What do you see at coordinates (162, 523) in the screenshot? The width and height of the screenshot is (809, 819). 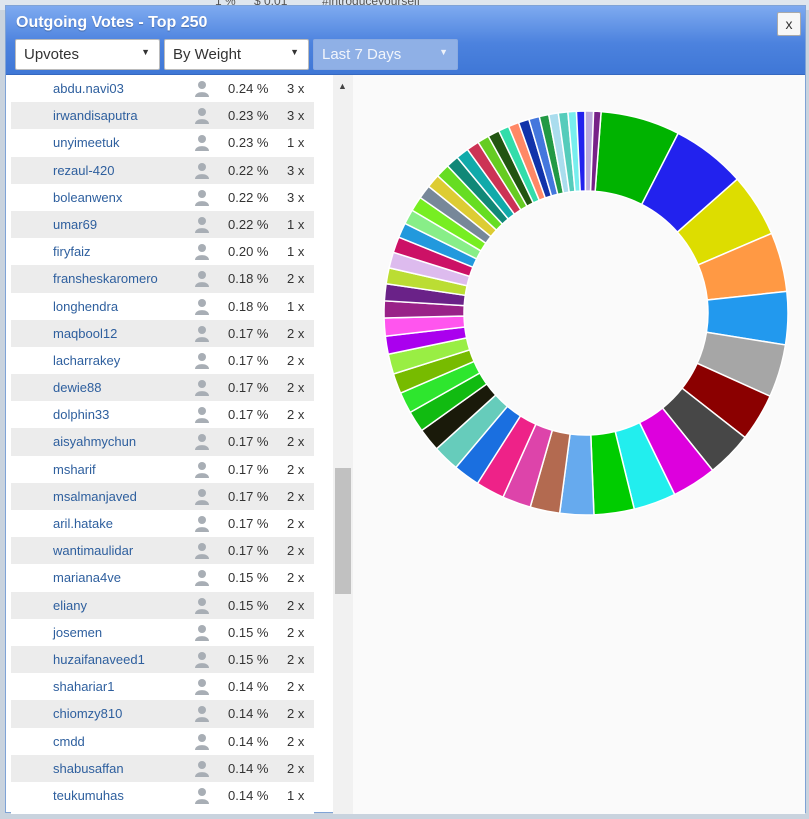 I see `list-item: aril.hatake 0.17 % 2 x` at bounding box center [162, 523].